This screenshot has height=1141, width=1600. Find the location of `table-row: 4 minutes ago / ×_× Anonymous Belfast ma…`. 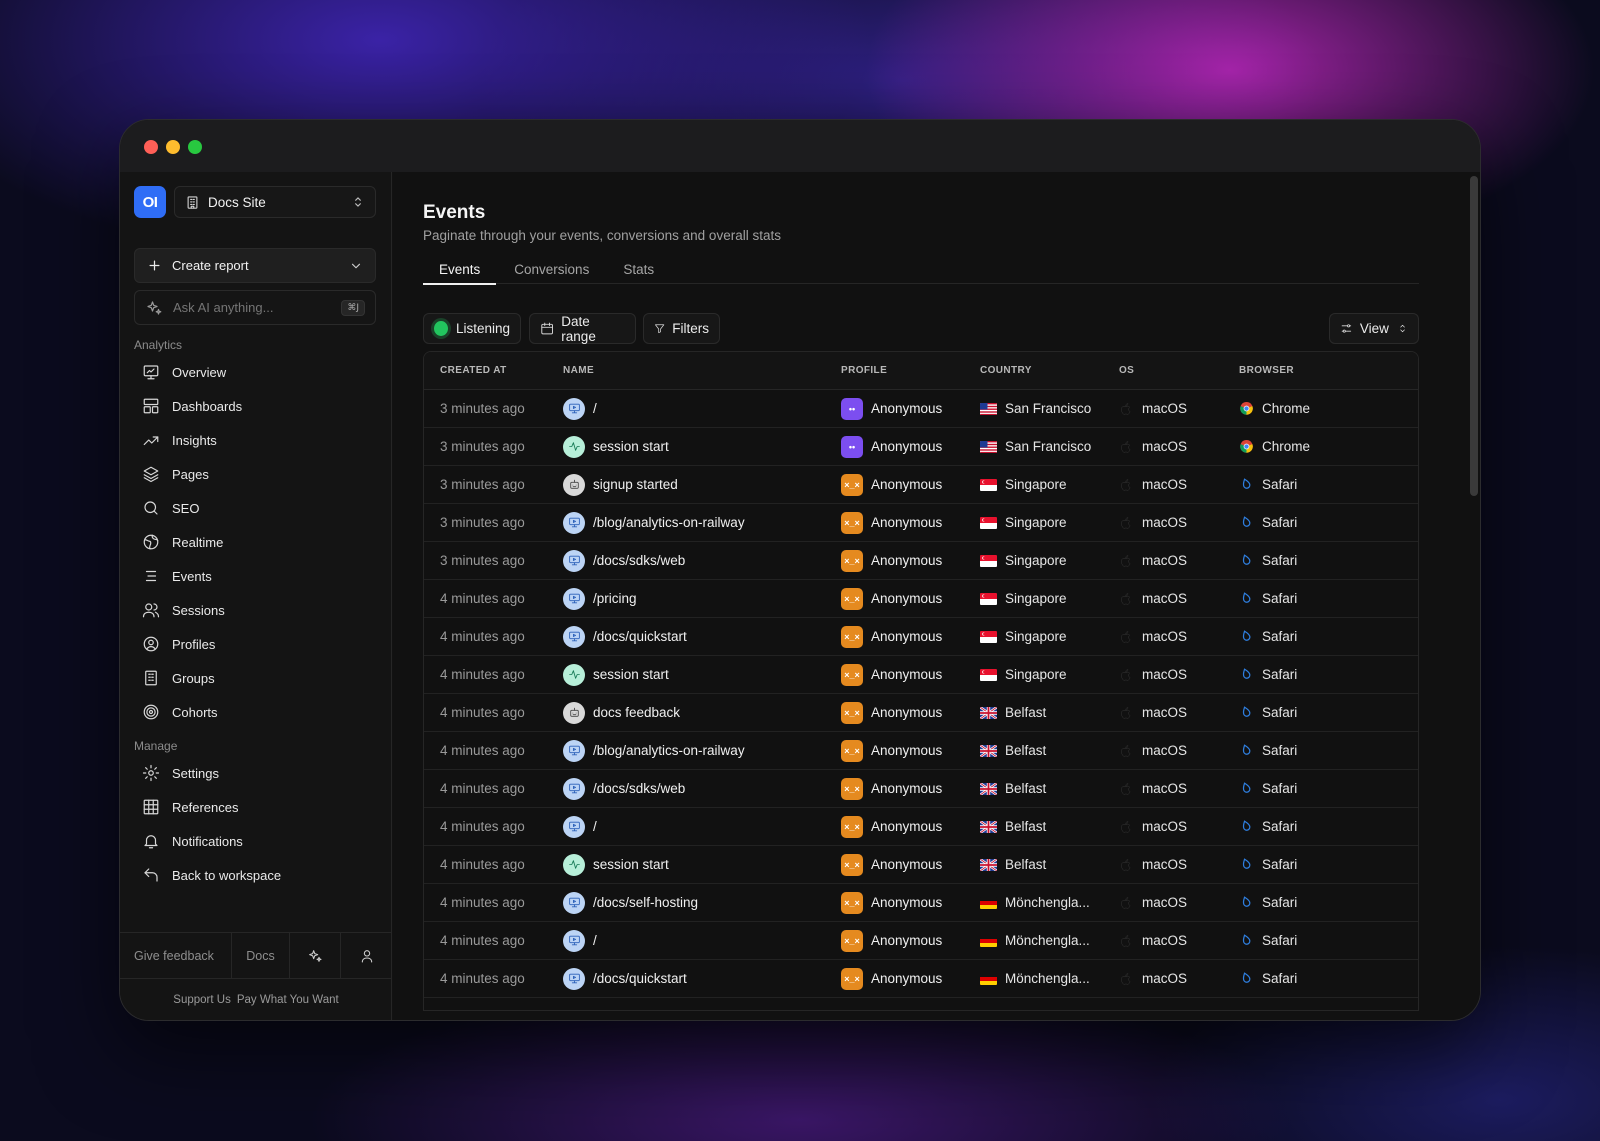

table-row: 4 minutes ago / ×_× Anonymous Belfast ma… is located at coordinates (921, 827).